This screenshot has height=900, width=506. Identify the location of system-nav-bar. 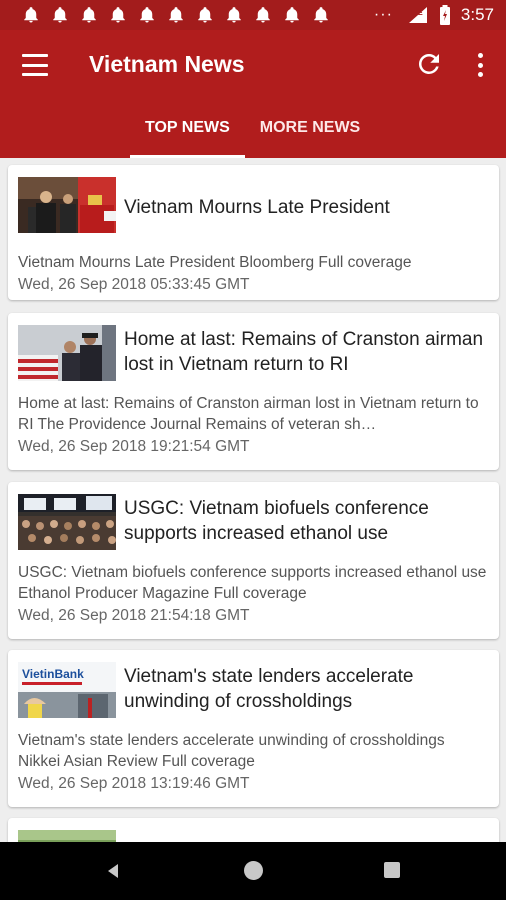
(253, 871).